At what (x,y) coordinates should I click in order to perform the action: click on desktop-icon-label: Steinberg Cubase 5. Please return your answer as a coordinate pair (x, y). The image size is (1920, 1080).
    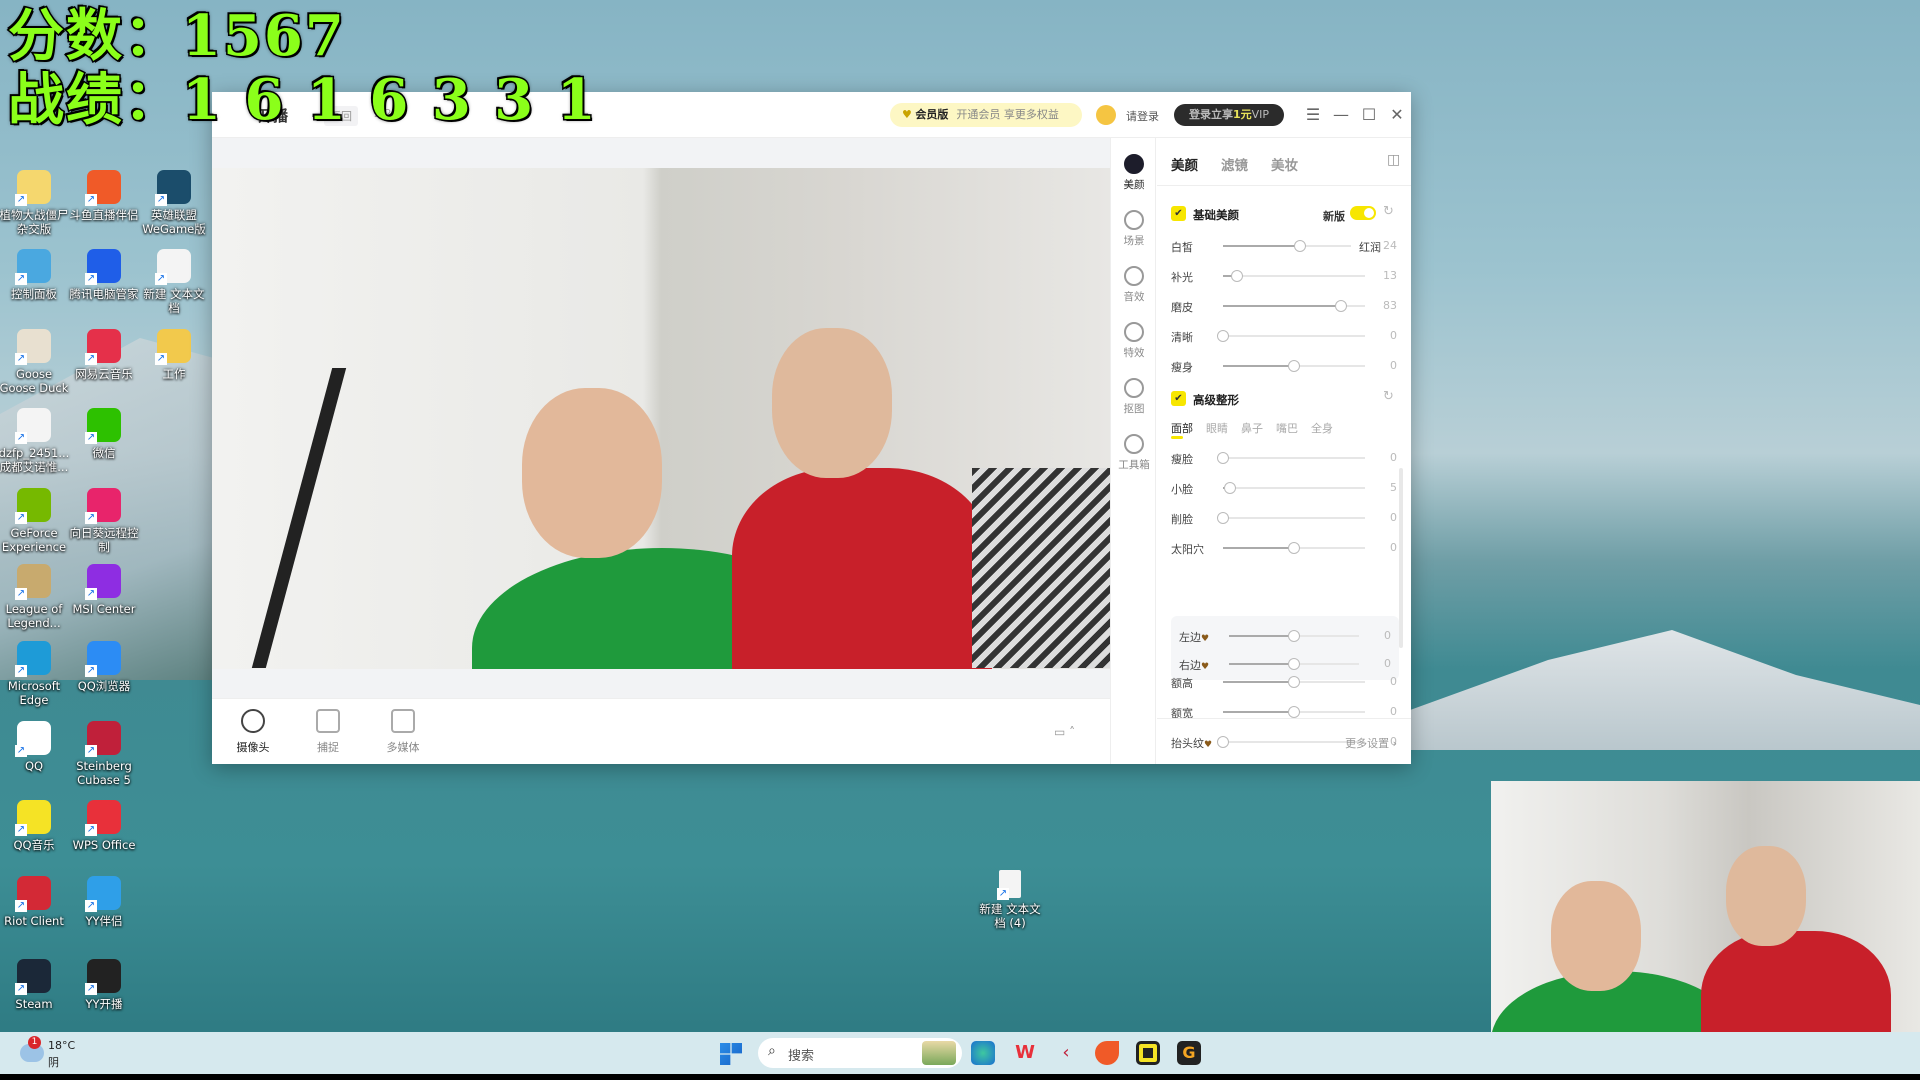
    Looking at the image, I should click on (104, 773).